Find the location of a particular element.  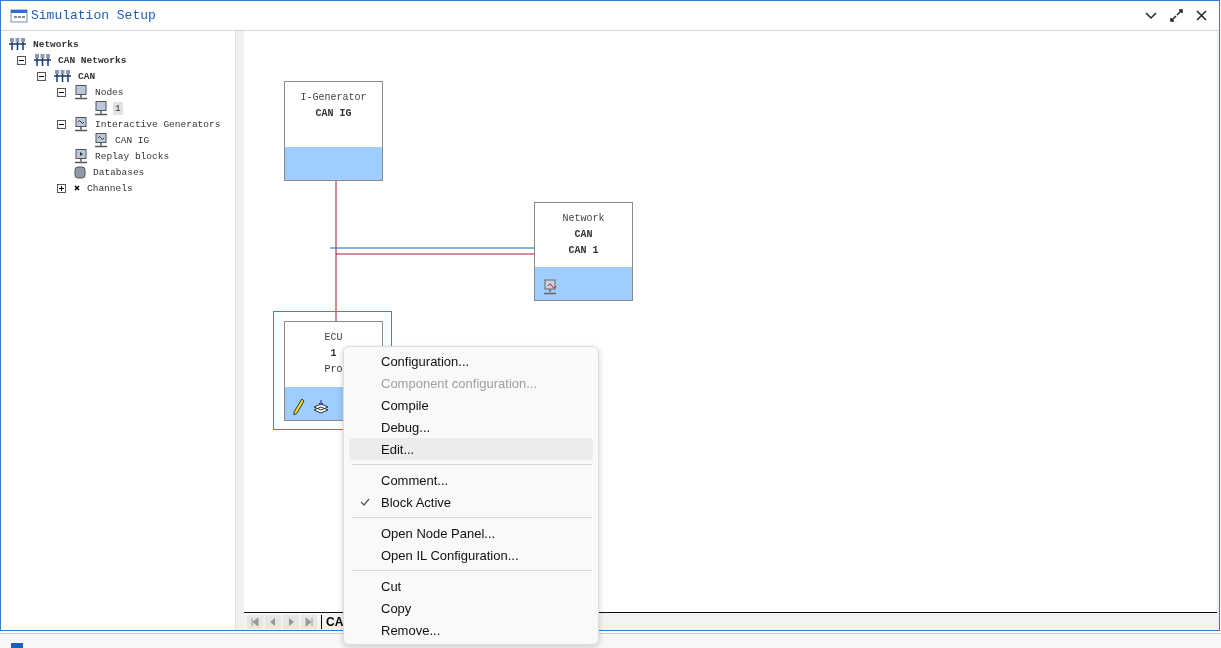

block-name: 1 is located at coordinates (333, 353).